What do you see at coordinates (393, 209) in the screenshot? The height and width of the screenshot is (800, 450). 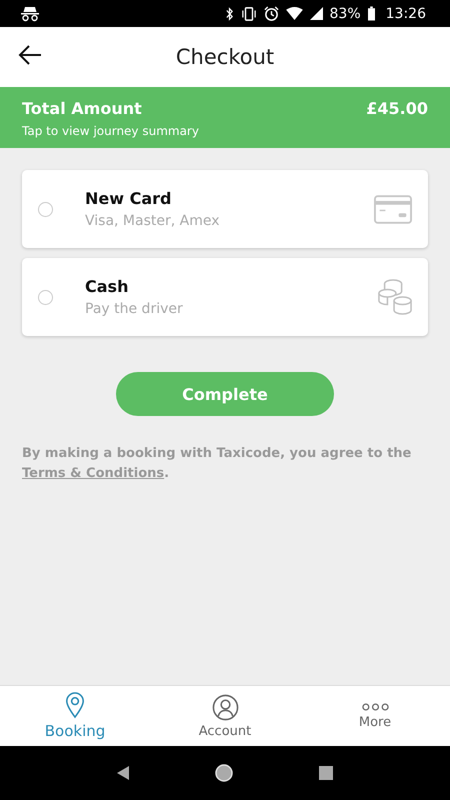 I see `credit-card-icon` at bounding box center [393, 209].